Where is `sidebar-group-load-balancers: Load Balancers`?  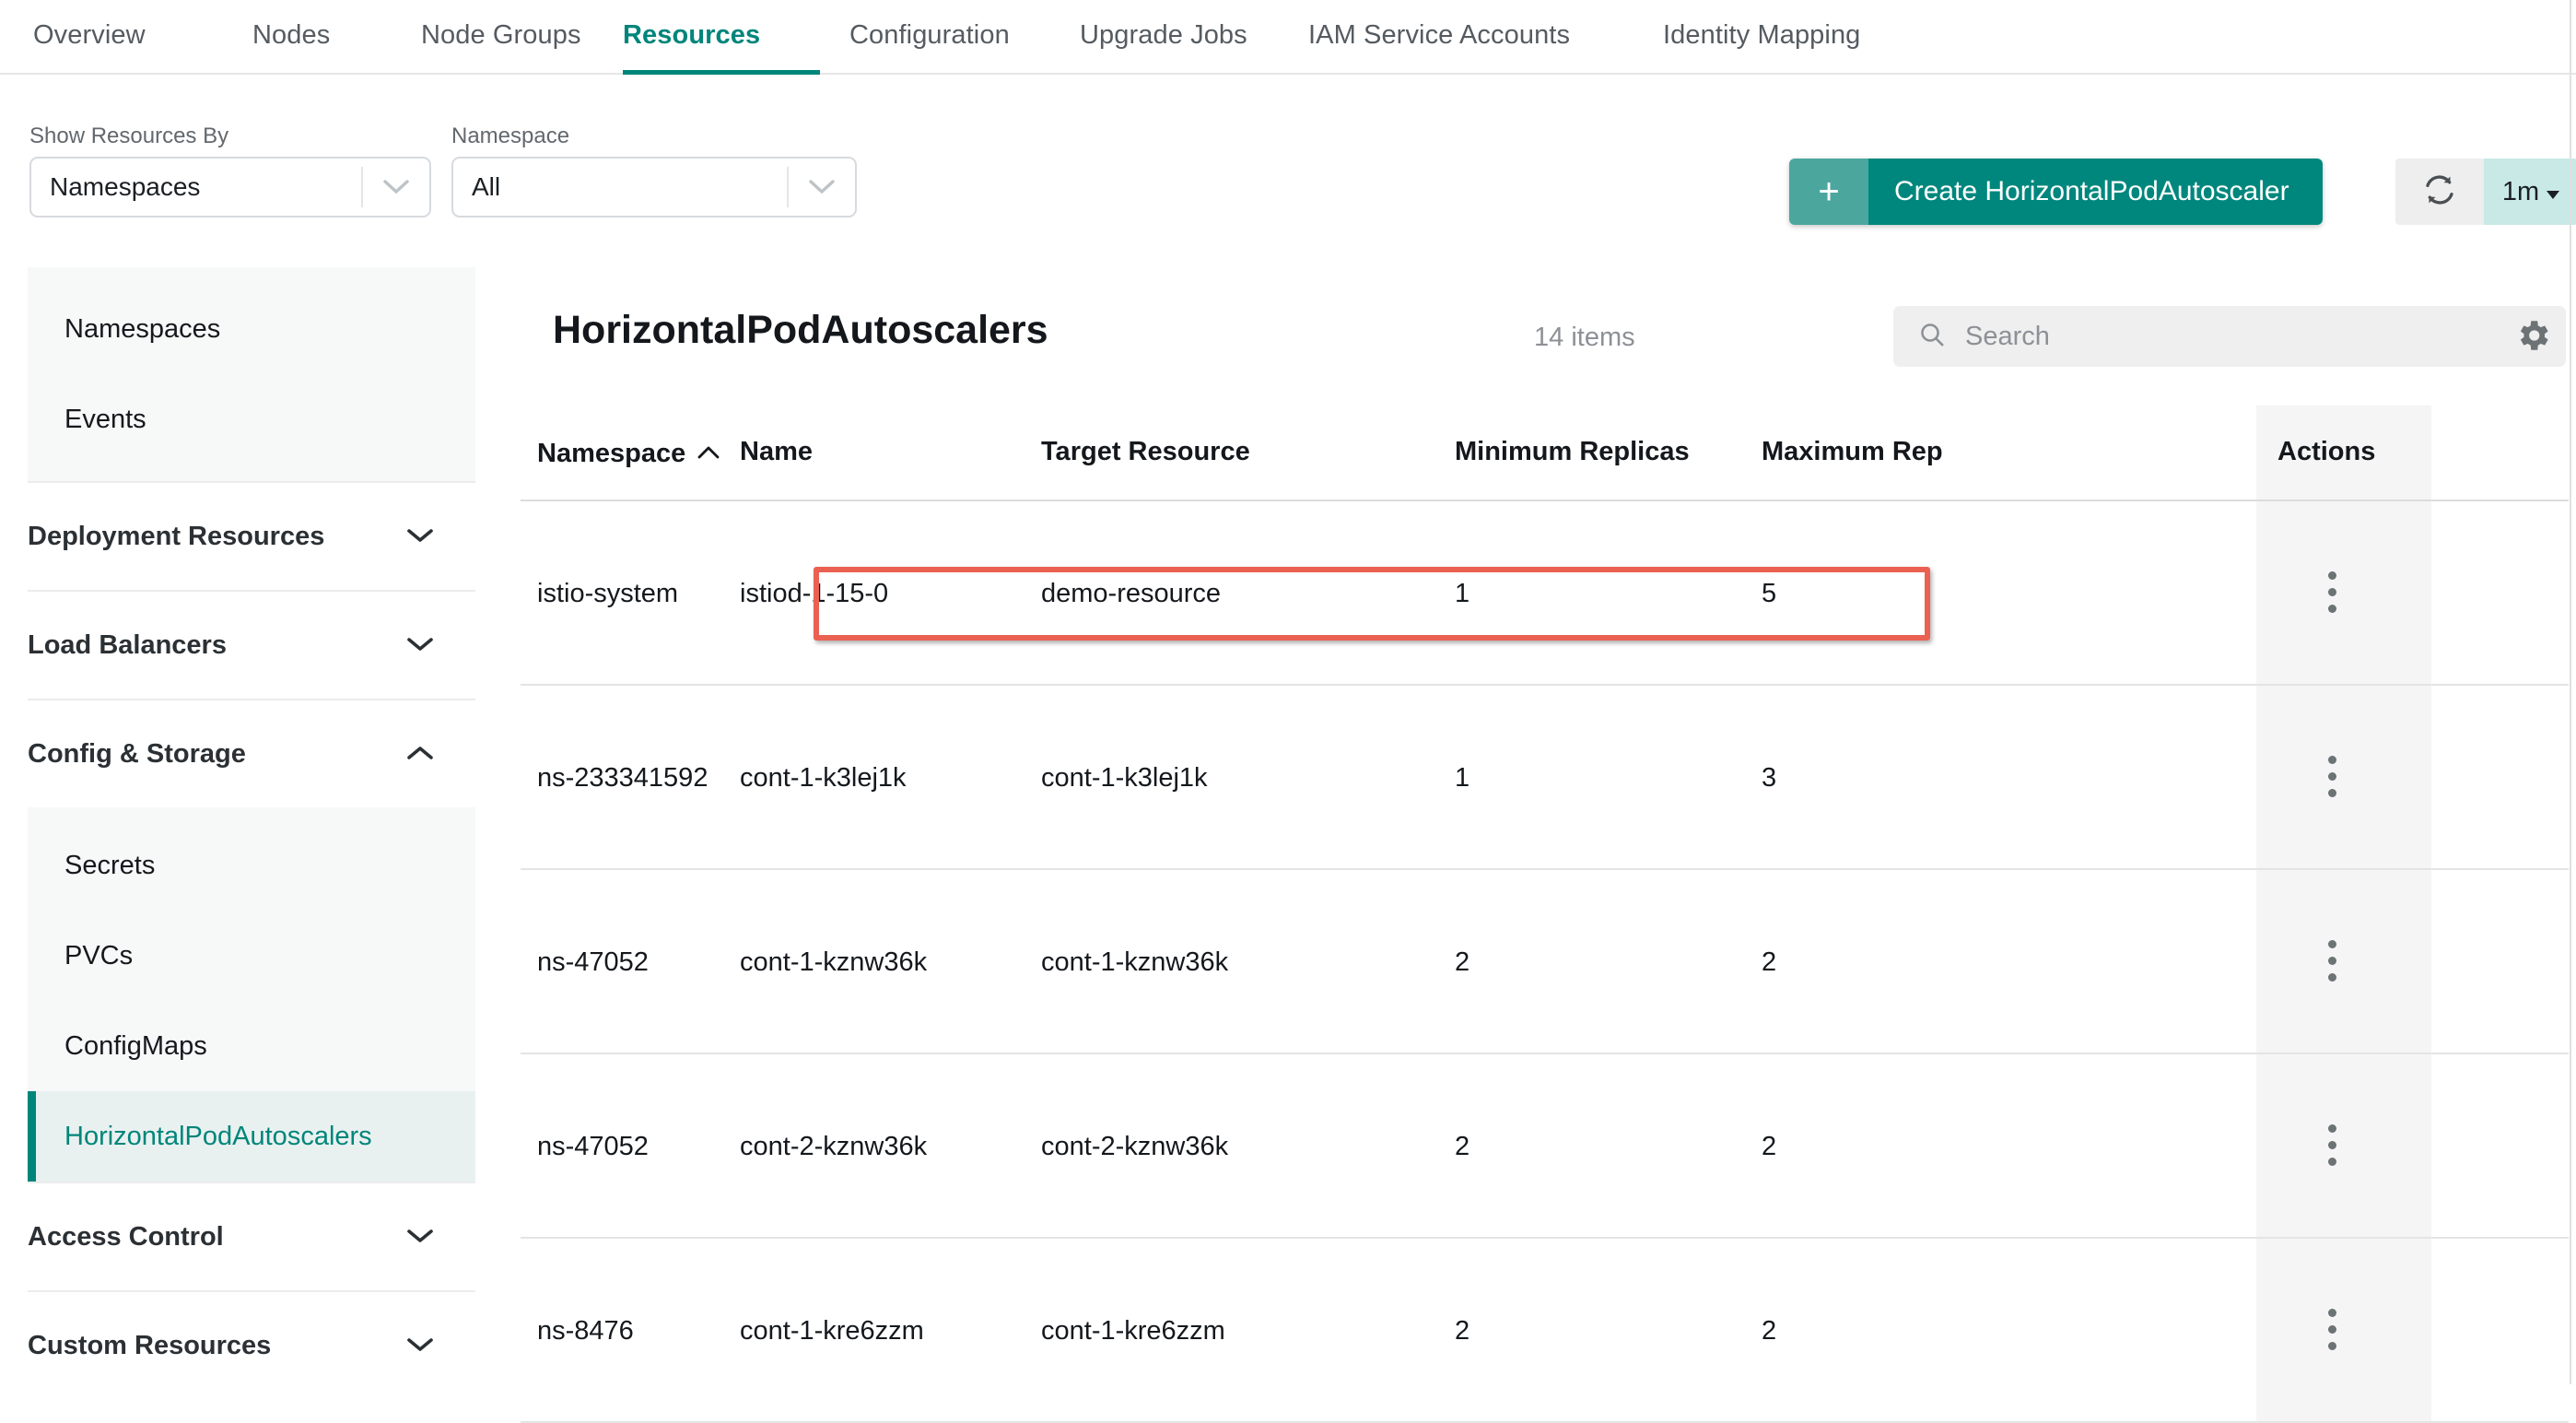
sidebar-group-load-balancers: Load Balancers is located at coordinates (251, 646).